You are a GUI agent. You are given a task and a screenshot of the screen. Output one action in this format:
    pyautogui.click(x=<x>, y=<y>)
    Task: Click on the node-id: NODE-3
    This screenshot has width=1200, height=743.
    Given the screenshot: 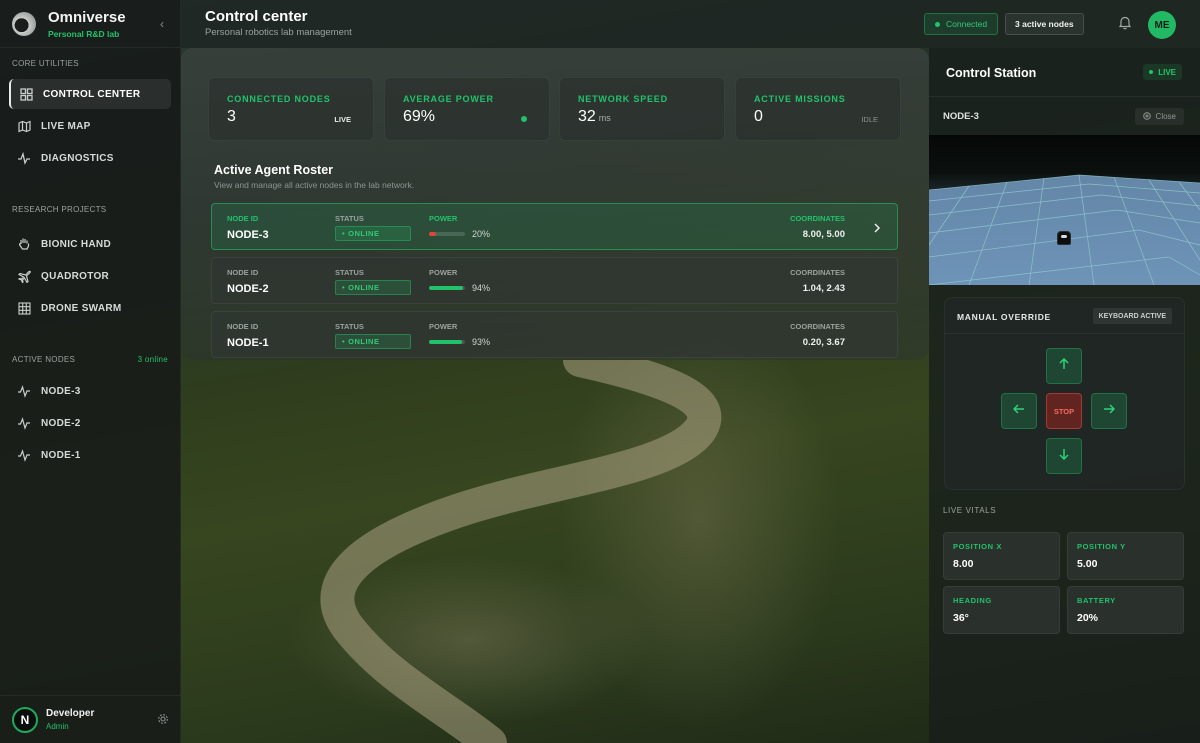 What is the action you would take?
    pyautogui.click(x=248, y=235)
    